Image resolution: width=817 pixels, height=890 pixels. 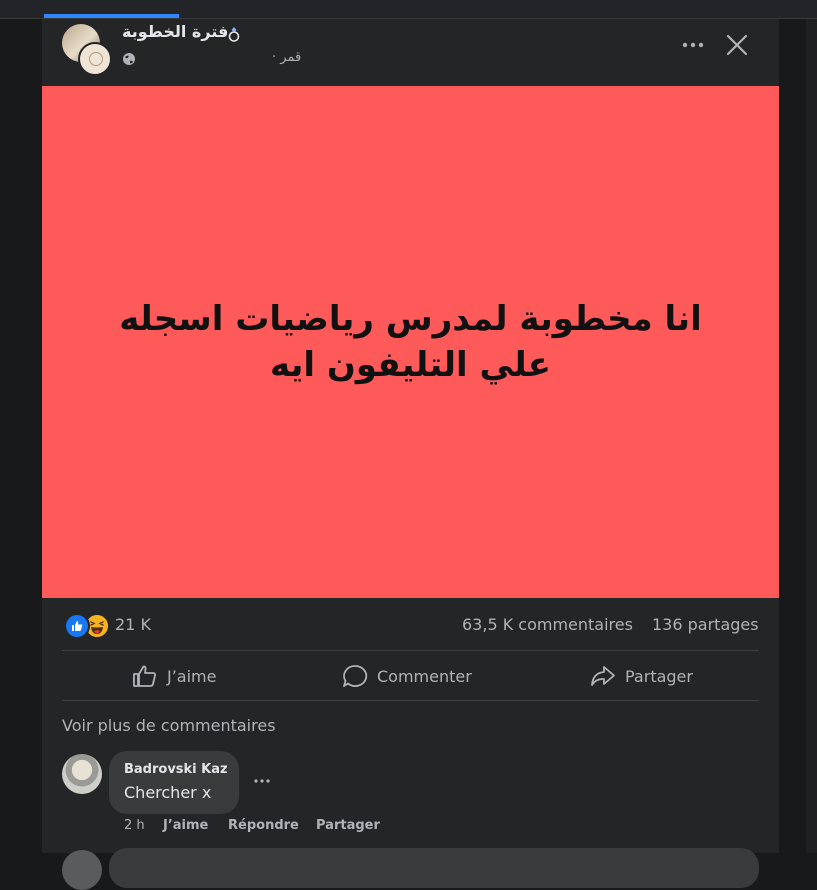 What do you see at coordinates (410, 52) in the screenshot?
I see `post-header: فترة الخطوبة قمر ·` at bounding box center [410, 52].